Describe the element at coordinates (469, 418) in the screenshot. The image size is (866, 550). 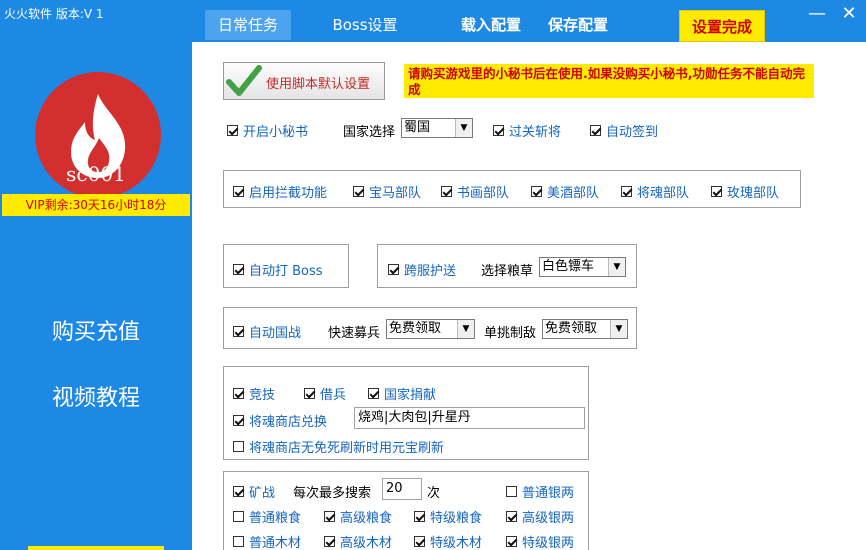
I see `shop-items-input: 烧鸡|大肉包|升星丹` at that location.